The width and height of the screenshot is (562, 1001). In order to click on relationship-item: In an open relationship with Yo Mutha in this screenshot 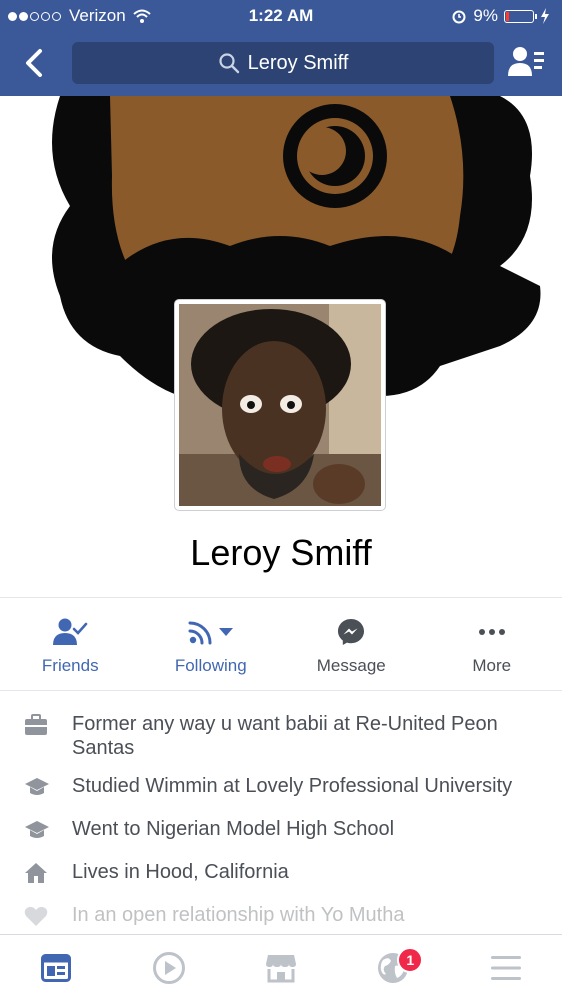, I will do `click(281, 917)`.